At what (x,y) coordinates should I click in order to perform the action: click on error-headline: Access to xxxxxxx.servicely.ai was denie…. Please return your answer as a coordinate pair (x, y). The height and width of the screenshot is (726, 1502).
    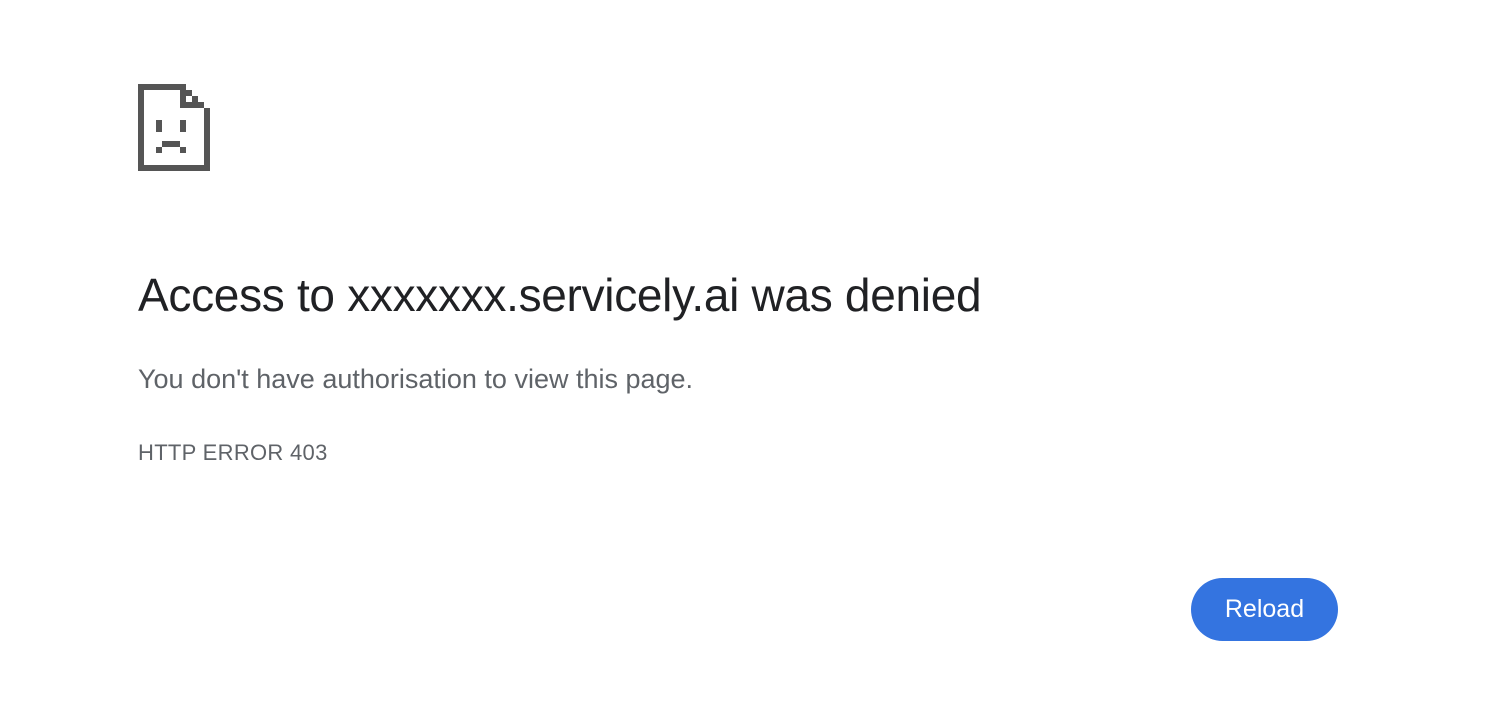
    Looking at the image, I should click on (560, 295).